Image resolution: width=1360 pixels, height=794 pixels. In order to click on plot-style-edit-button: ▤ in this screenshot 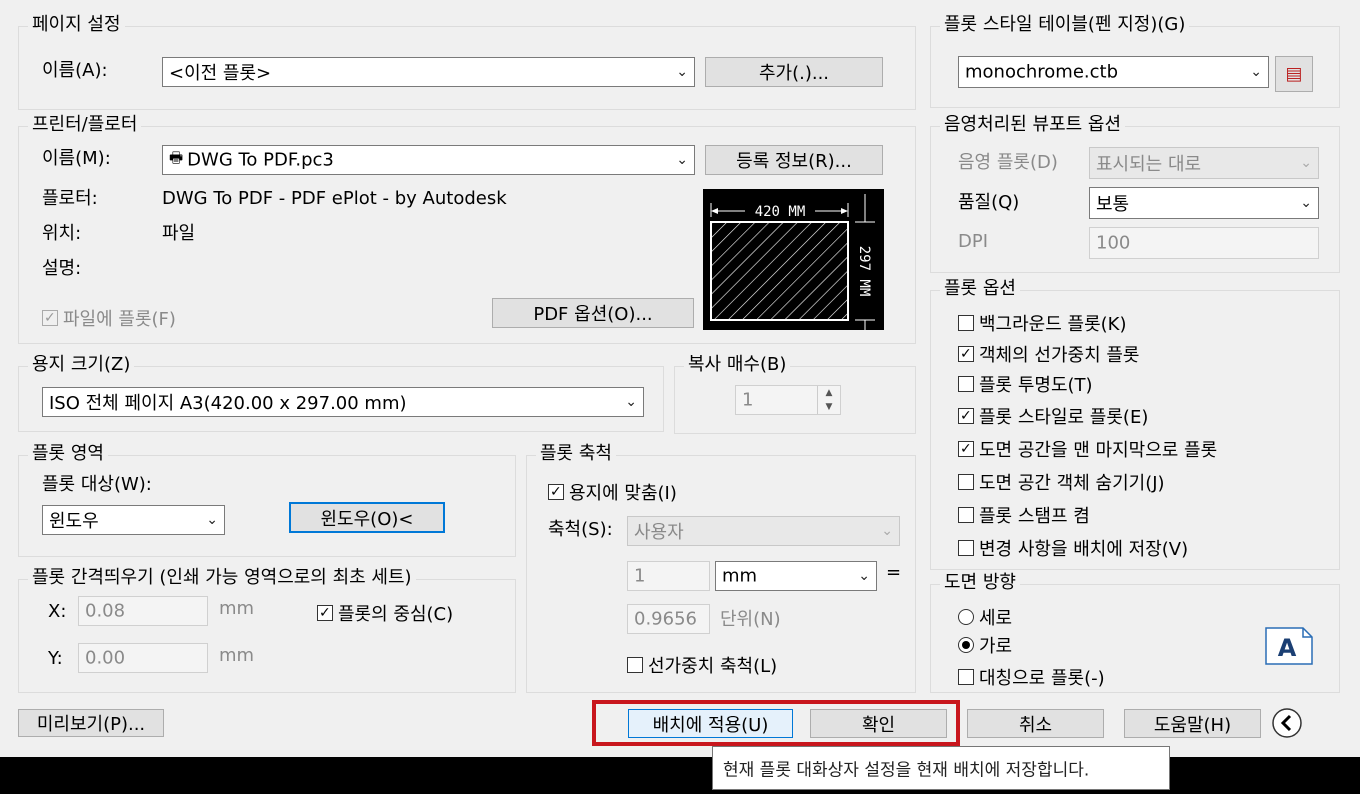, I will do `click(1294, 74)`.